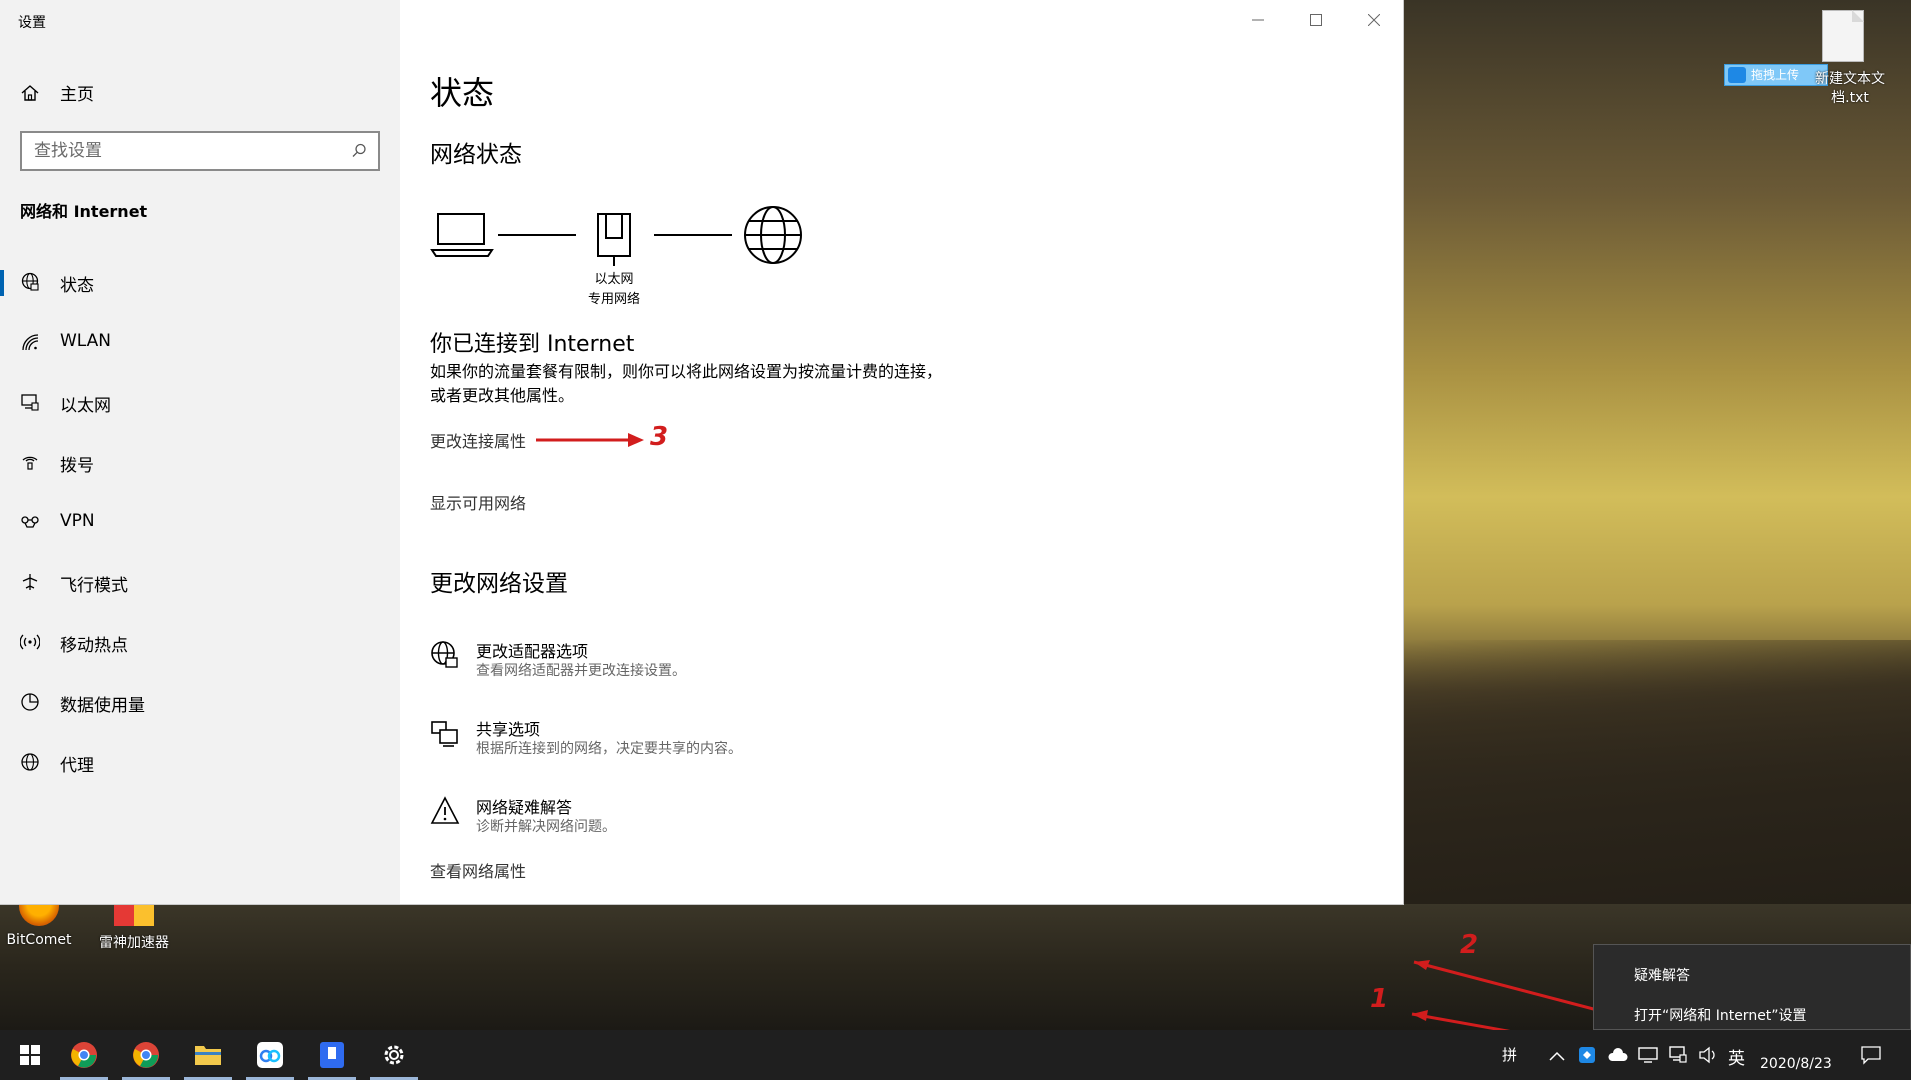  I want to click on windows-logo-icon, so click(30, 1055).